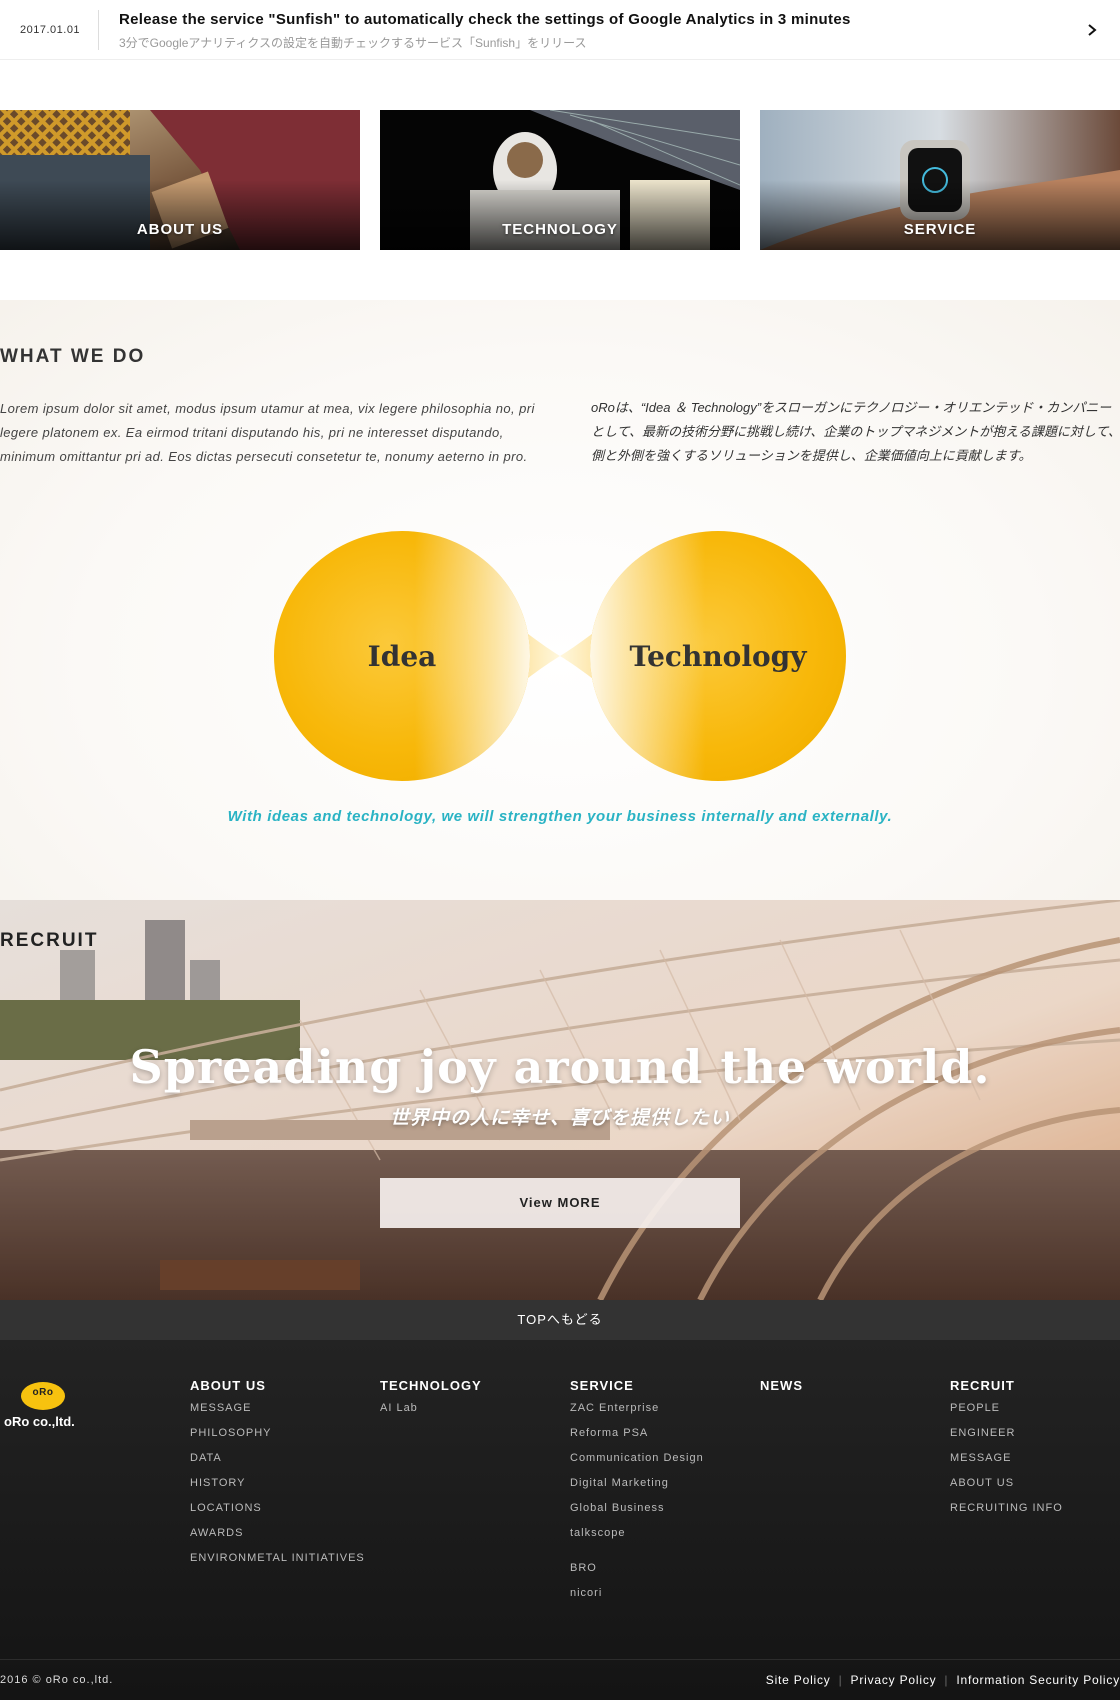 This screenshot has height=1700, width=1120. I want to click on footer-link: nicori, so click(637, 1598).